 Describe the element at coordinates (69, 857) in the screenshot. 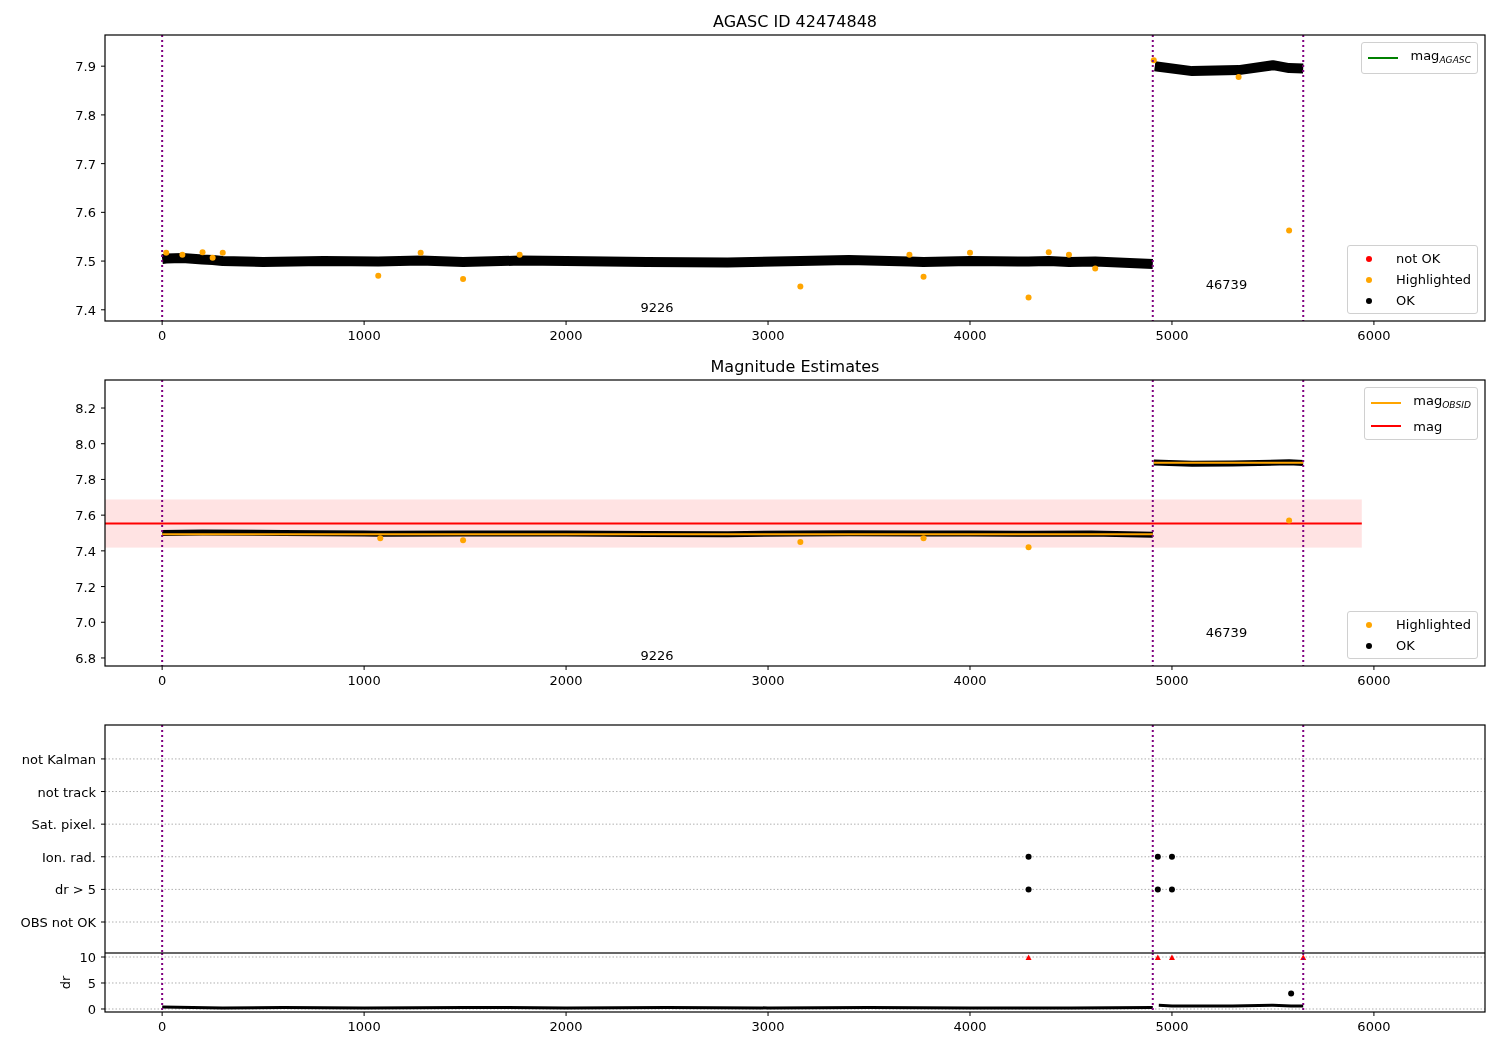

I see `tick-label: Ion. rad.` at that location.